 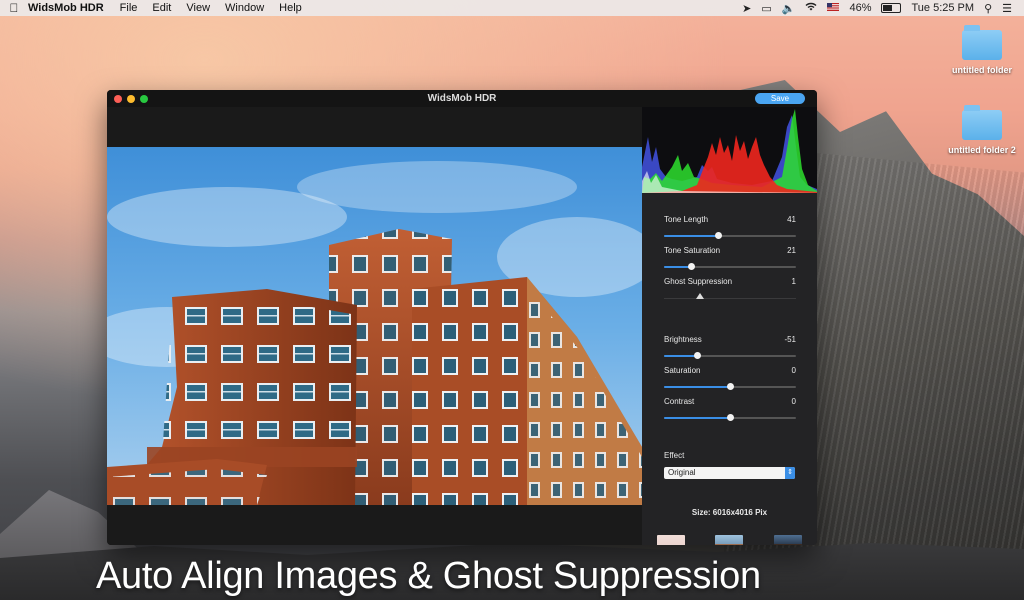 I want to click on wifi-icon, so click(x=811, y=8).